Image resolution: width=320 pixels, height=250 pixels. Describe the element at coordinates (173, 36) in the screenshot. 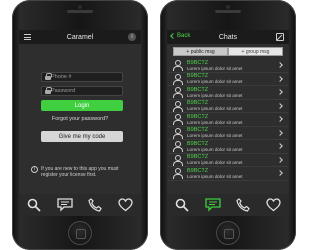

I see `chevron-left-icon` at that location.